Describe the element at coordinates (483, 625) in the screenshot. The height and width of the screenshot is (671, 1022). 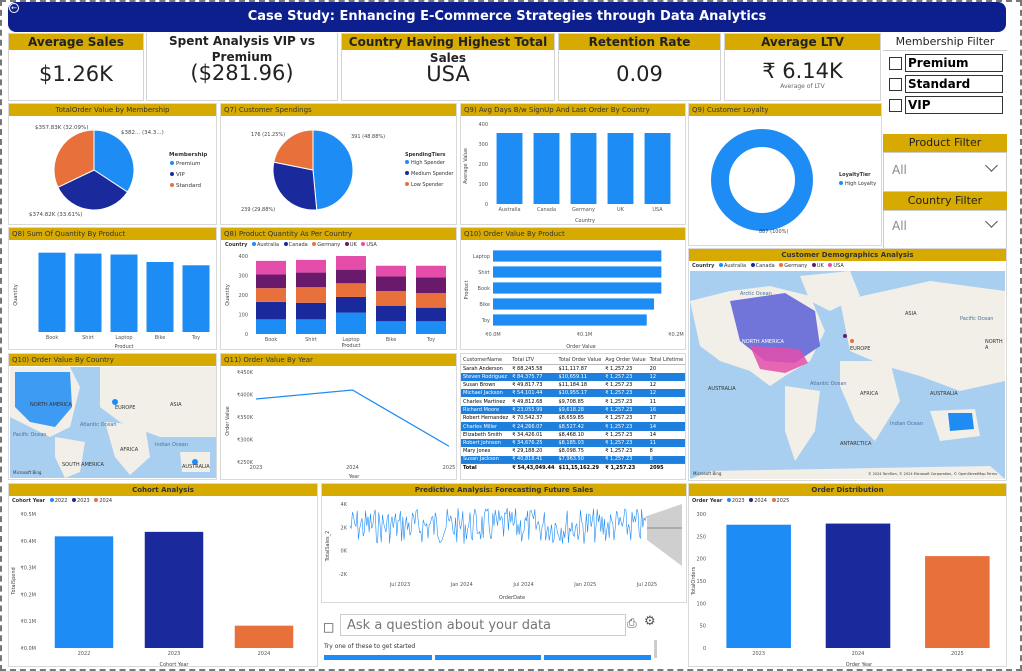
I see `qa-input` at that location.